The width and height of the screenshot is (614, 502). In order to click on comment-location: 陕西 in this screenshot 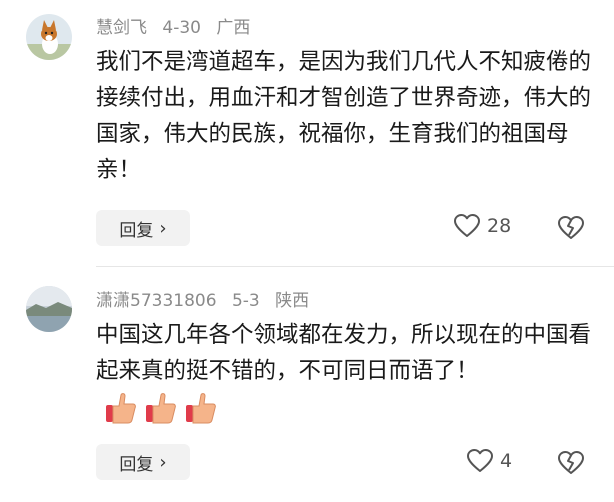, I will do `click(292, 301)`.